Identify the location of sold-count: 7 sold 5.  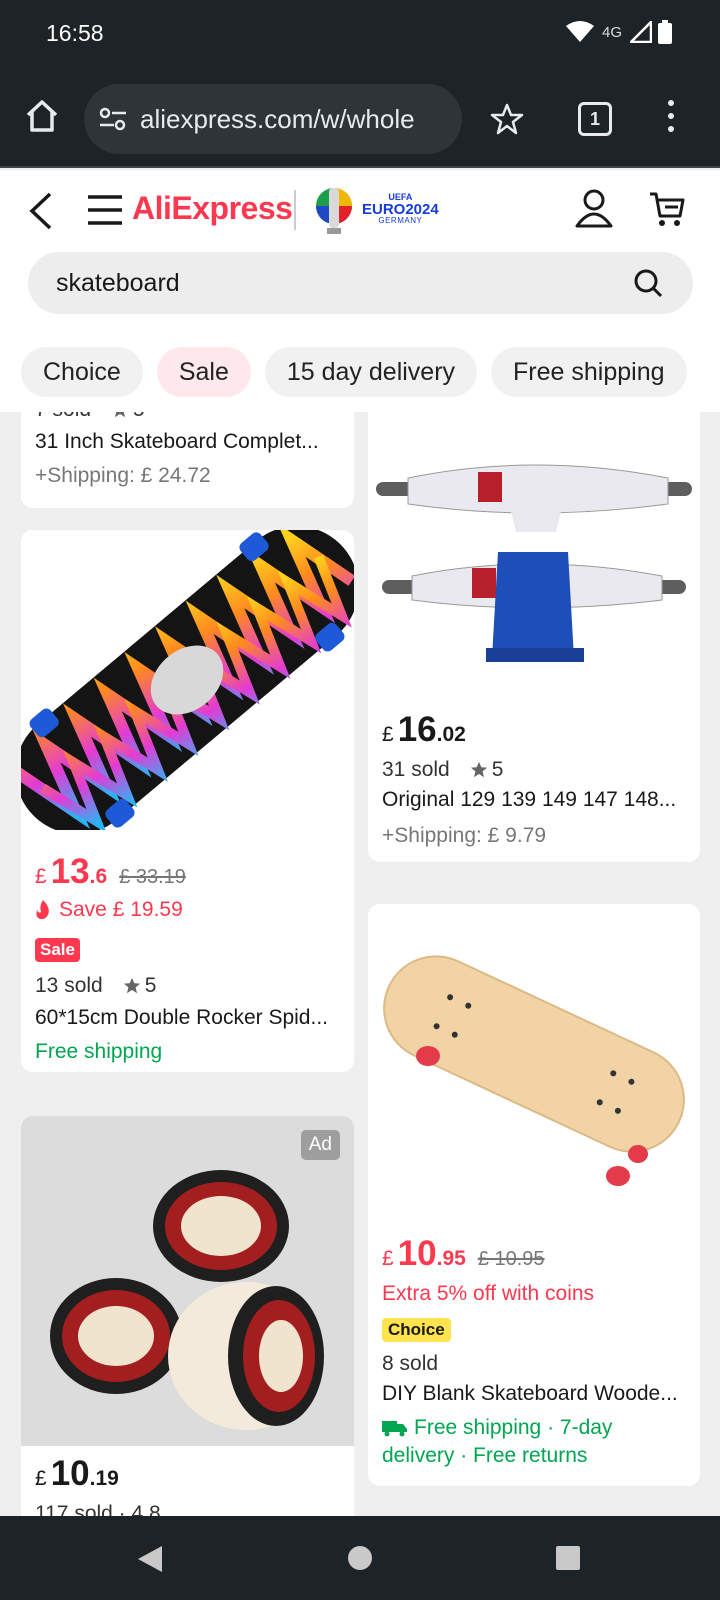
(90, 417).